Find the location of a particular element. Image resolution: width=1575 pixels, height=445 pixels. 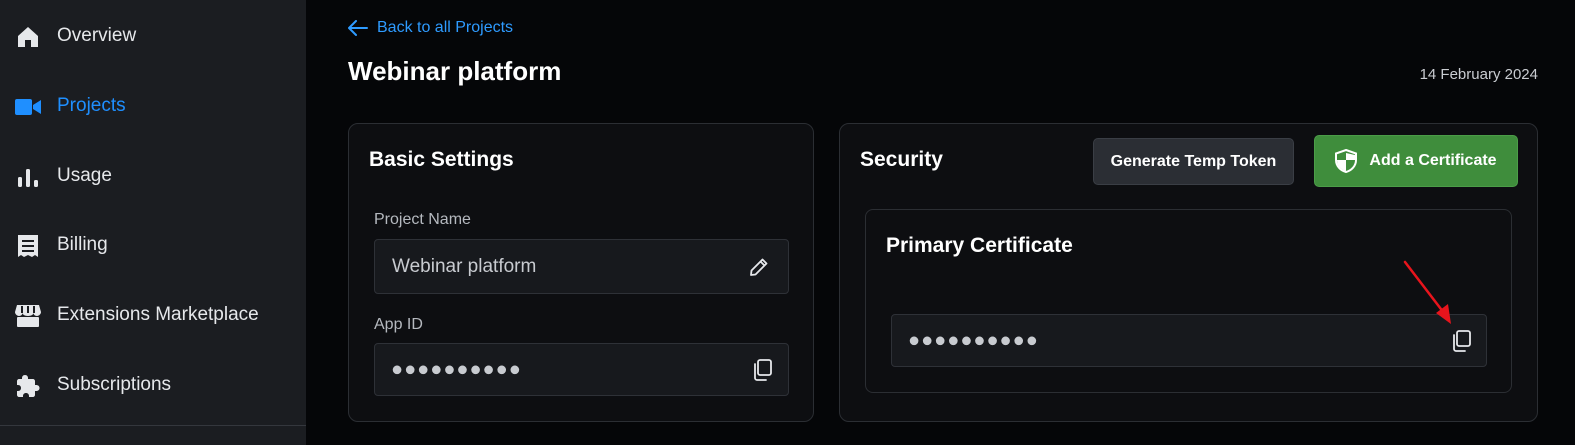

basic-settings-title: Basic Settings is located at coordinates (441, 159).